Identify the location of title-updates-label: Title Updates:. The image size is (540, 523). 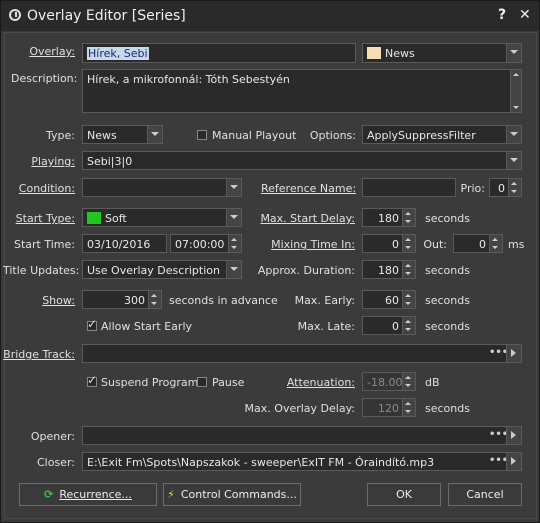
(41, 270).